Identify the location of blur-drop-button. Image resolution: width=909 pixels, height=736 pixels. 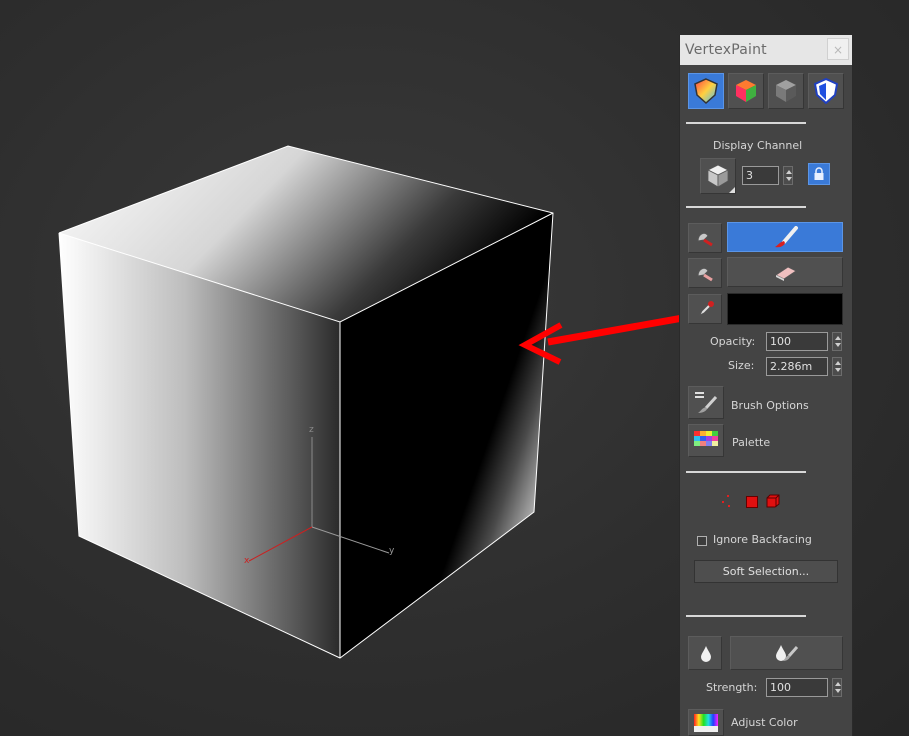
(705, 653).